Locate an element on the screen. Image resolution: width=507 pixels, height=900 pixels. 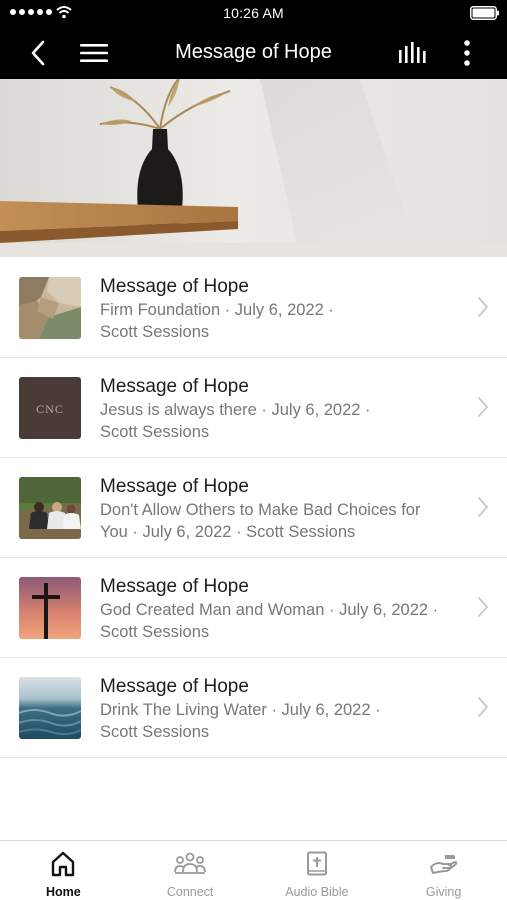
people-icon is located at coordinates (190, 863).